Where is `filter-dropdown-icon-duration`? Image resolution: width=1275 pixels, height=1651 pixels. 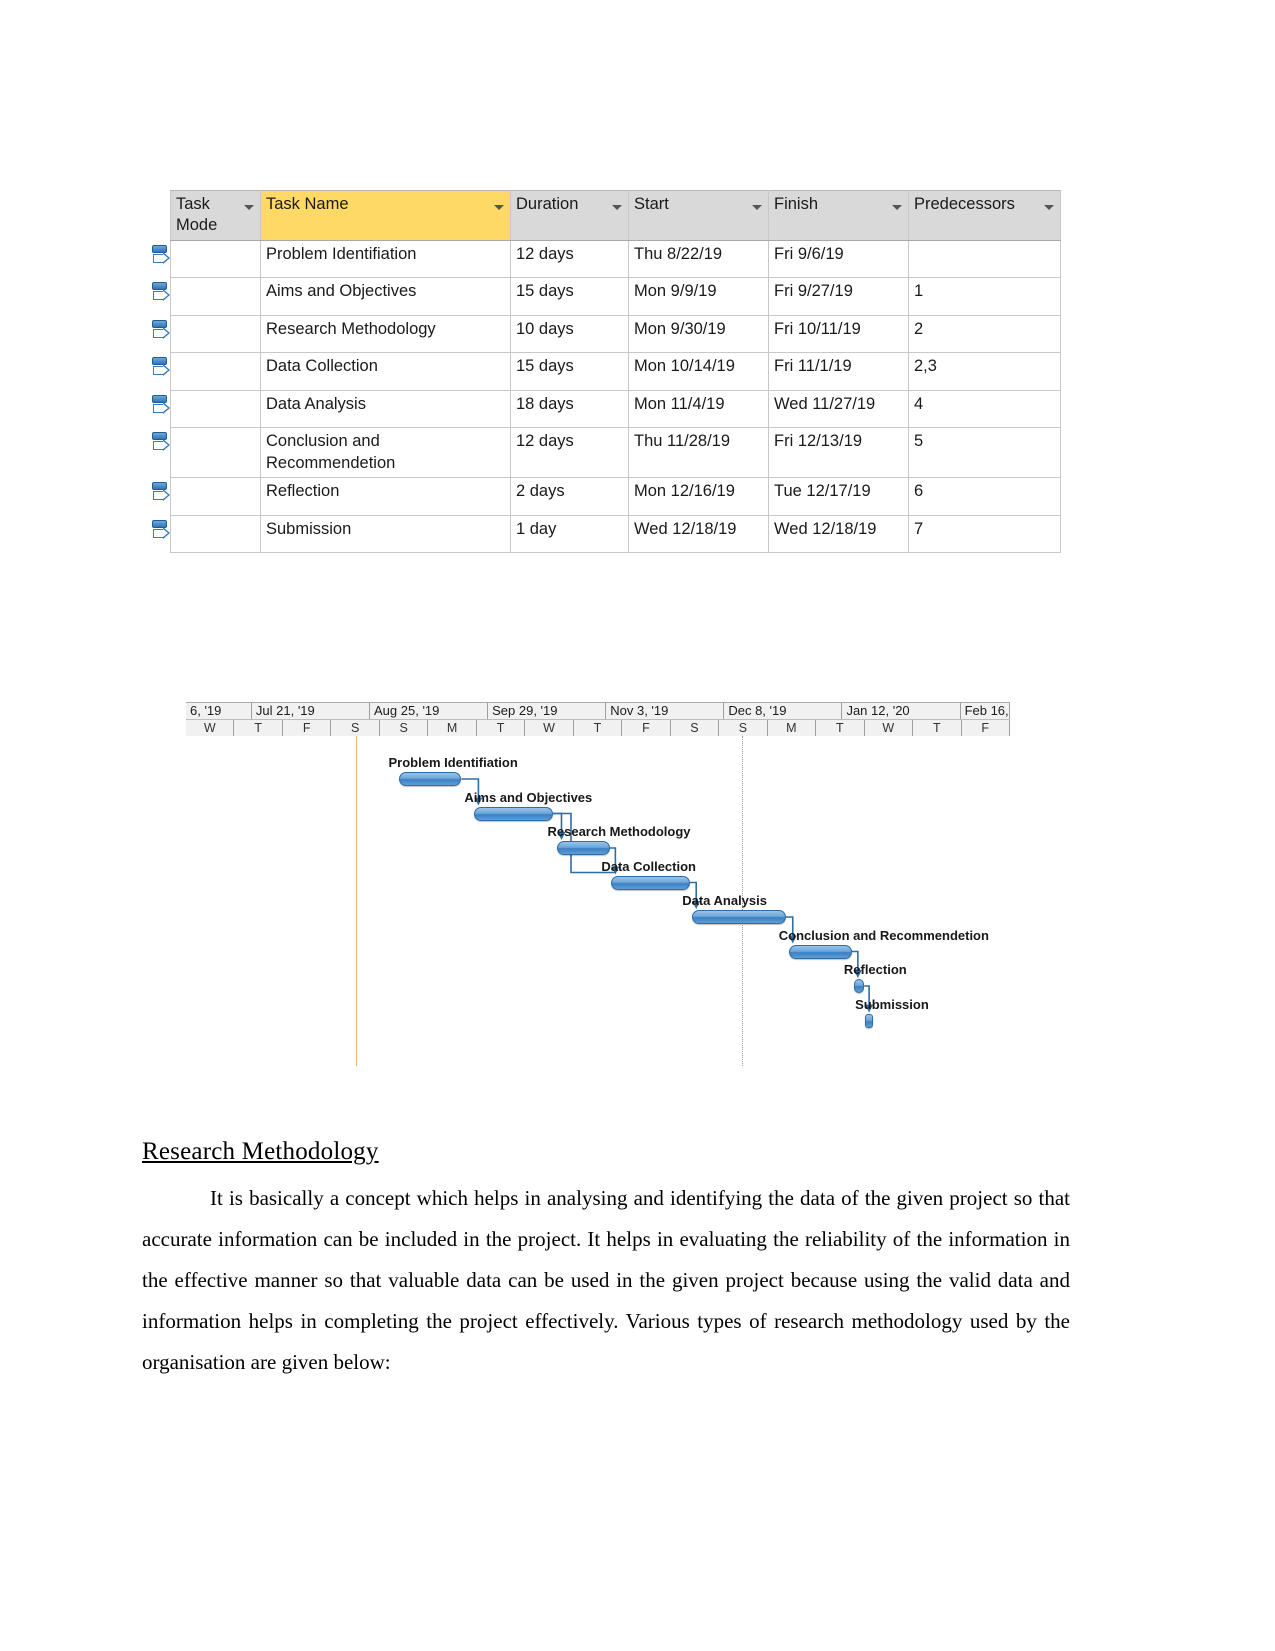 filter-dropdown-icon-duration is located at coordinates (617, 207).